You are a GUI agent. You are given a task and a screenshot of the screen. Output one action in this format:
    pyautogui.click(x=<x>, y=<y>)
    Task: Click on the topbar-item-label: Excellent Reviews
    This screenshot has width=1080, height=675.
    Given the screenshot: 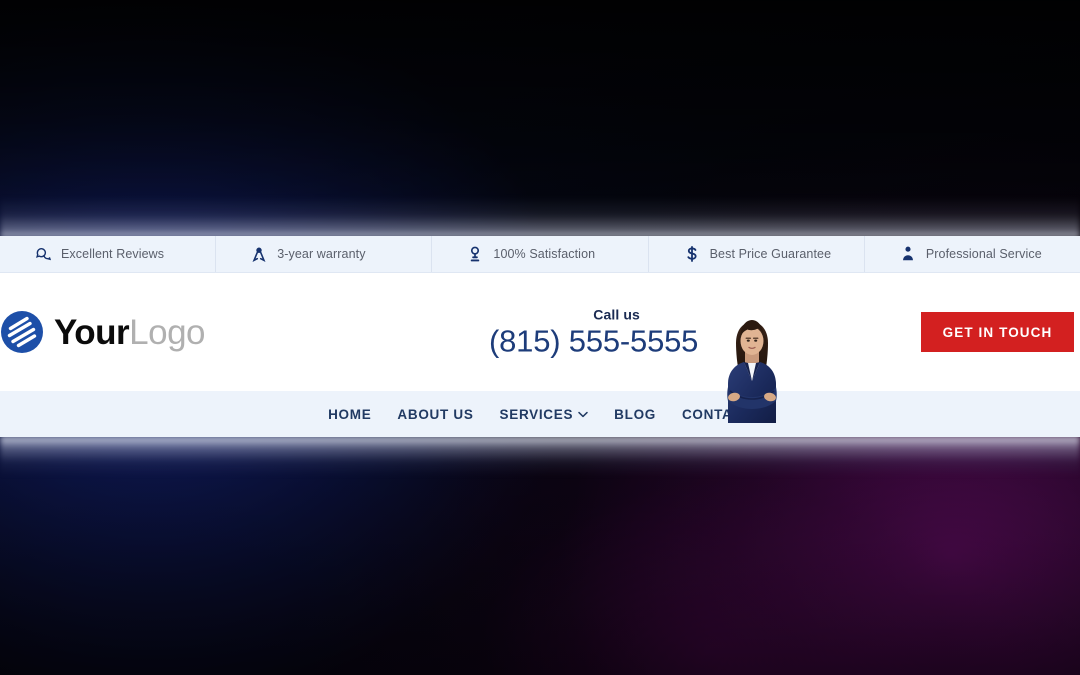 What is the action you would take?
    pyautogui.click(x=113, y=254)
    